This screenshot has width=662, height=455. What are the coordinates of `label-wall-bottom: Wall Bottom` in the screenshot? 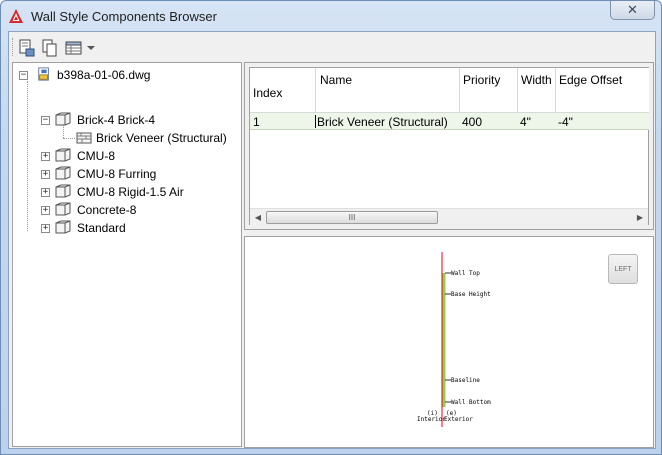 It's located at (471, 402).